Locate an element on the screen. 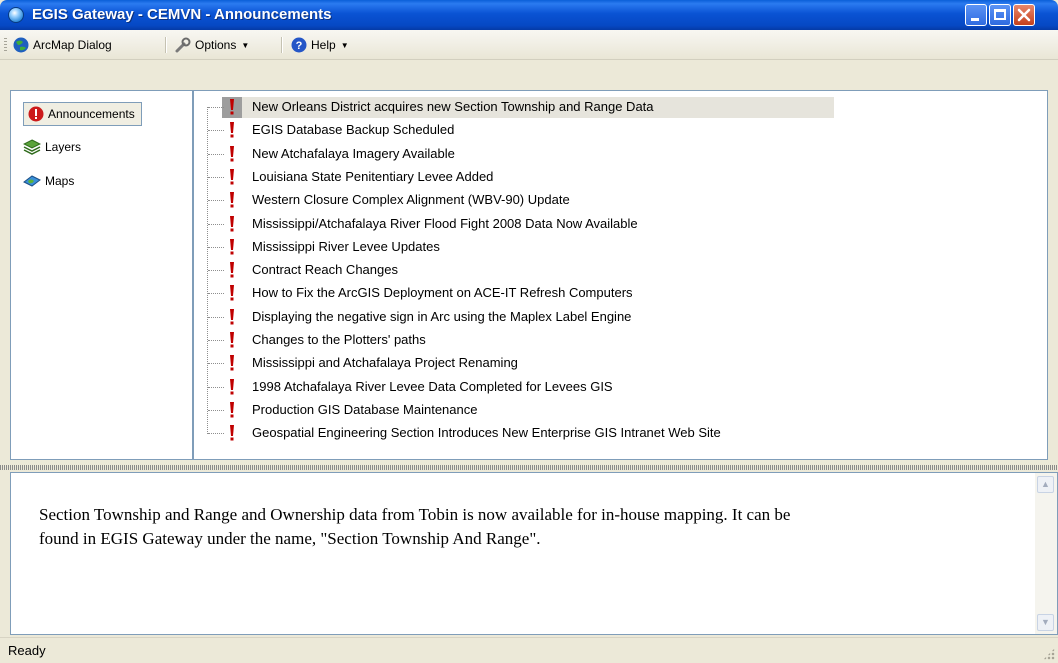 This screenshot has height=663, width=1058. announcement-item: Changes to the Plotters' paths is located at coordinates (514, 340).